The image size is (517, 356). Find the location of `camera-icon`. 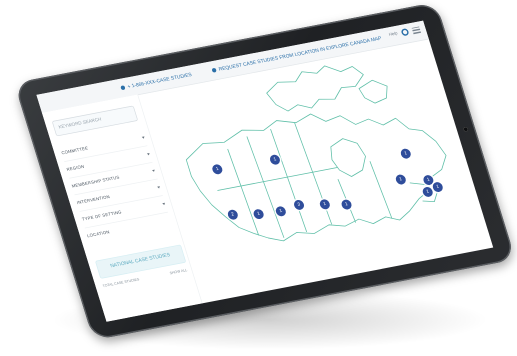

camera-icon is located at coordinates (465, 129).